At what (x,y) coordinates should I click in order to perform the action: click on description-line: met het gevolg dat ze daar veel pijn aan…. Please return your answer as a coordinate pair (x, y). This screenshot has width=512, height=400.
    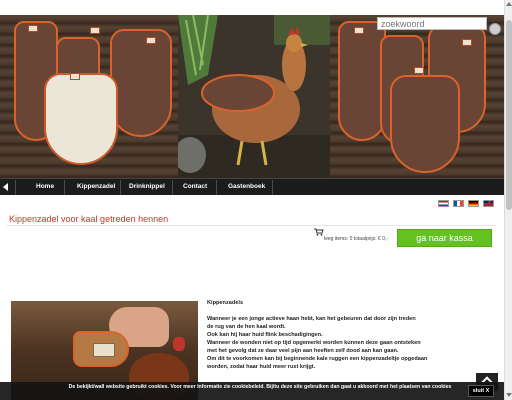
    Looking at the image, I should click on (303, 351).